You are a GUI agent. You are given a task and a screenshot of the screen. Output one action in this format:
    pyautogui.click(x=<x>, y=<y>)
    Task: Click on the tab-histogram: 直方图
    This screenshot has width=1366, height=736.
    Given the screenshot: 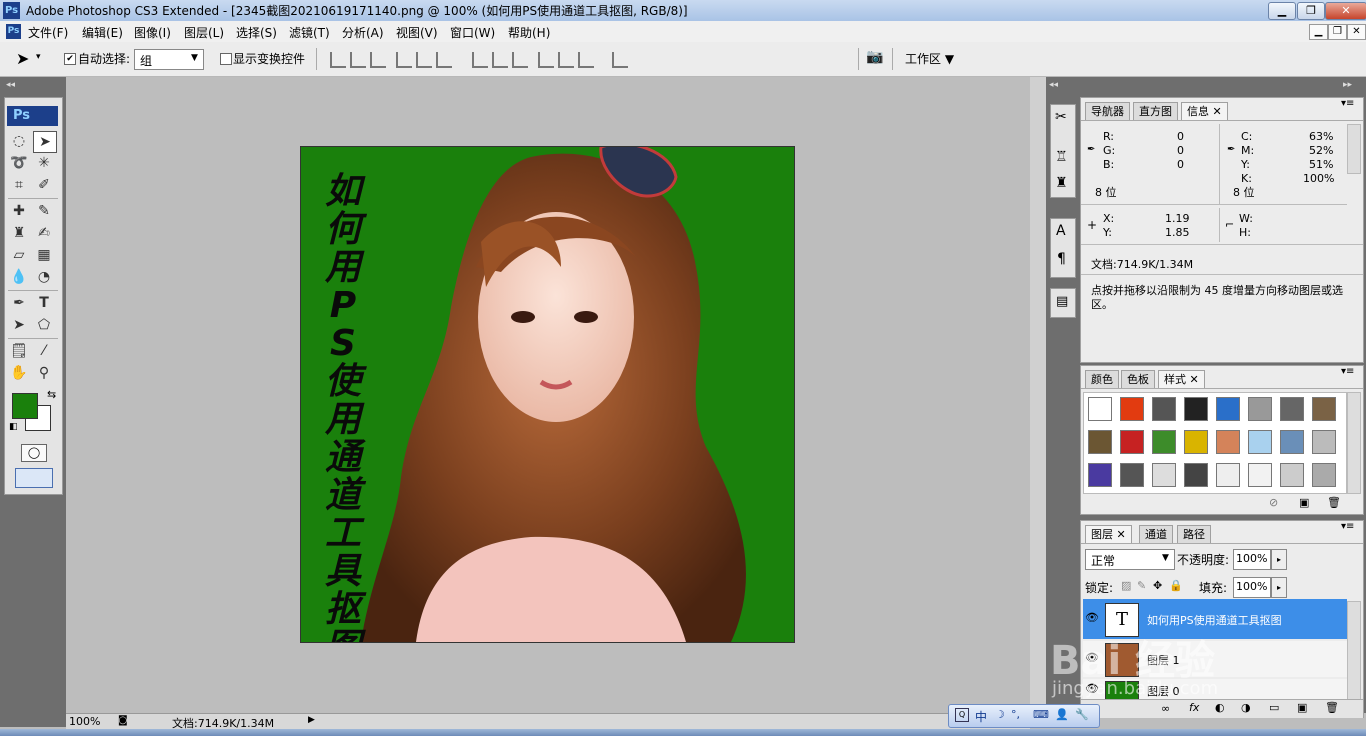 What is the action you would take?
    pyautogui.click(x=1155, y=111)
    